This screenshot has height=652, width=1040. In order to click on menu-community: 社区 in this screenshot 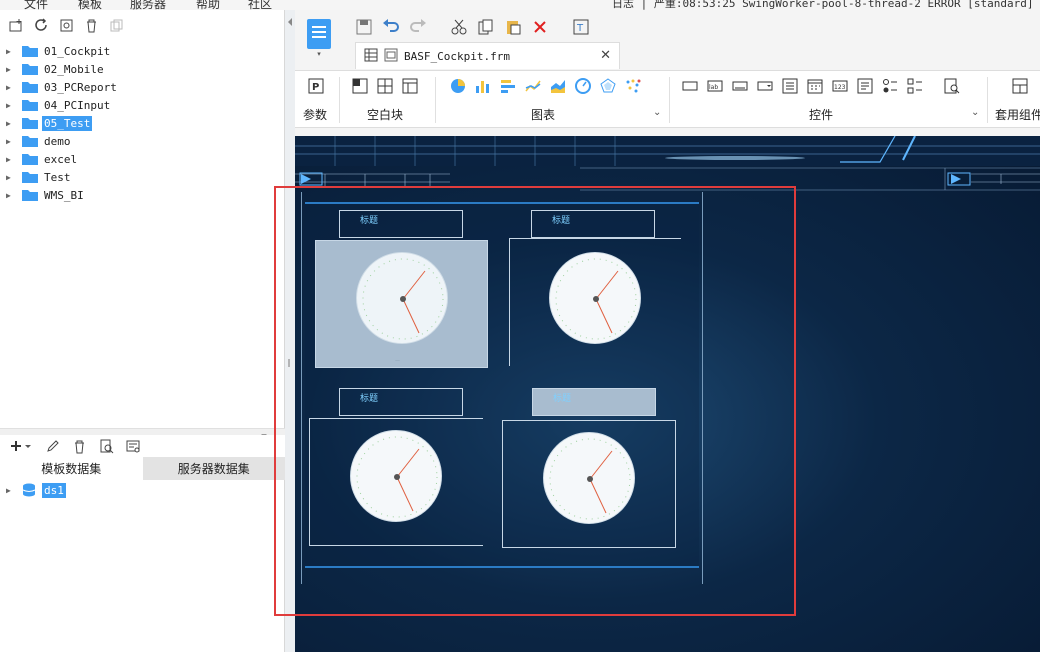, I will do `click(260, 5)`.